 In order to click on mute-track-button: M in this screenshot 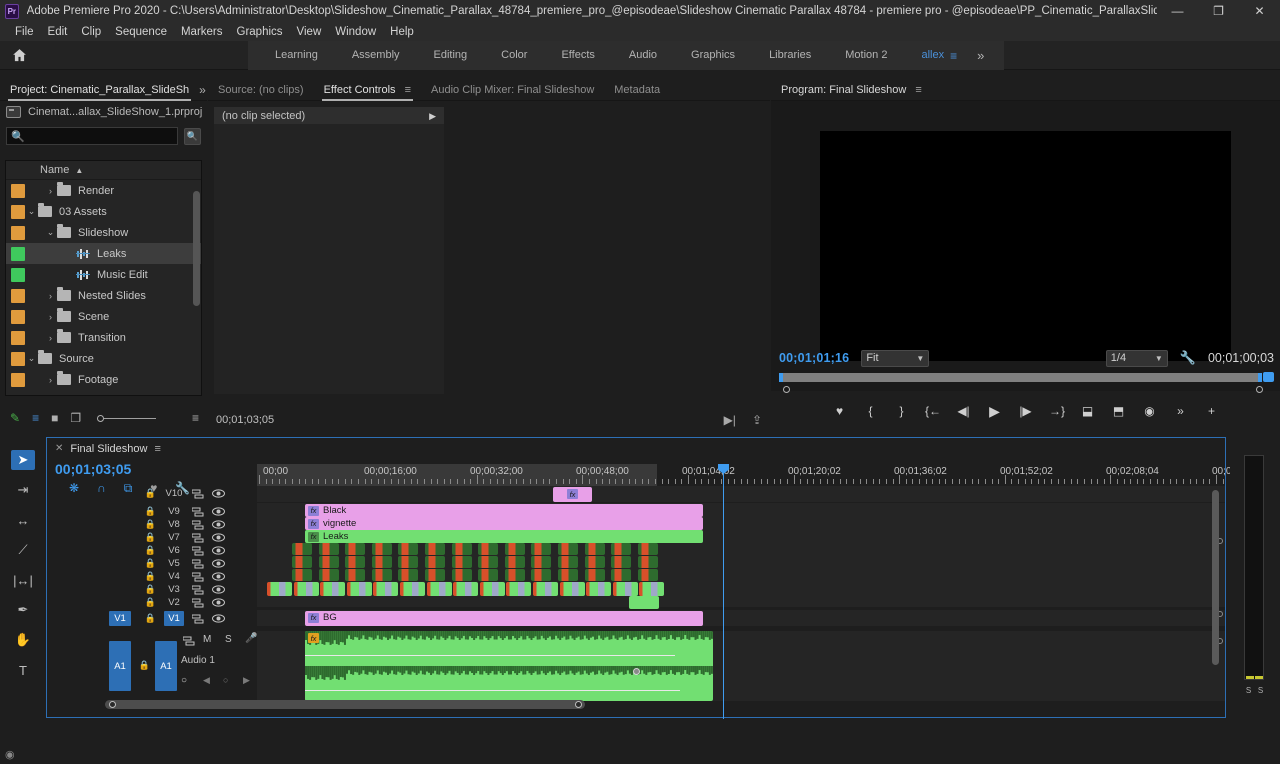, I will do `click(207, 639)`.